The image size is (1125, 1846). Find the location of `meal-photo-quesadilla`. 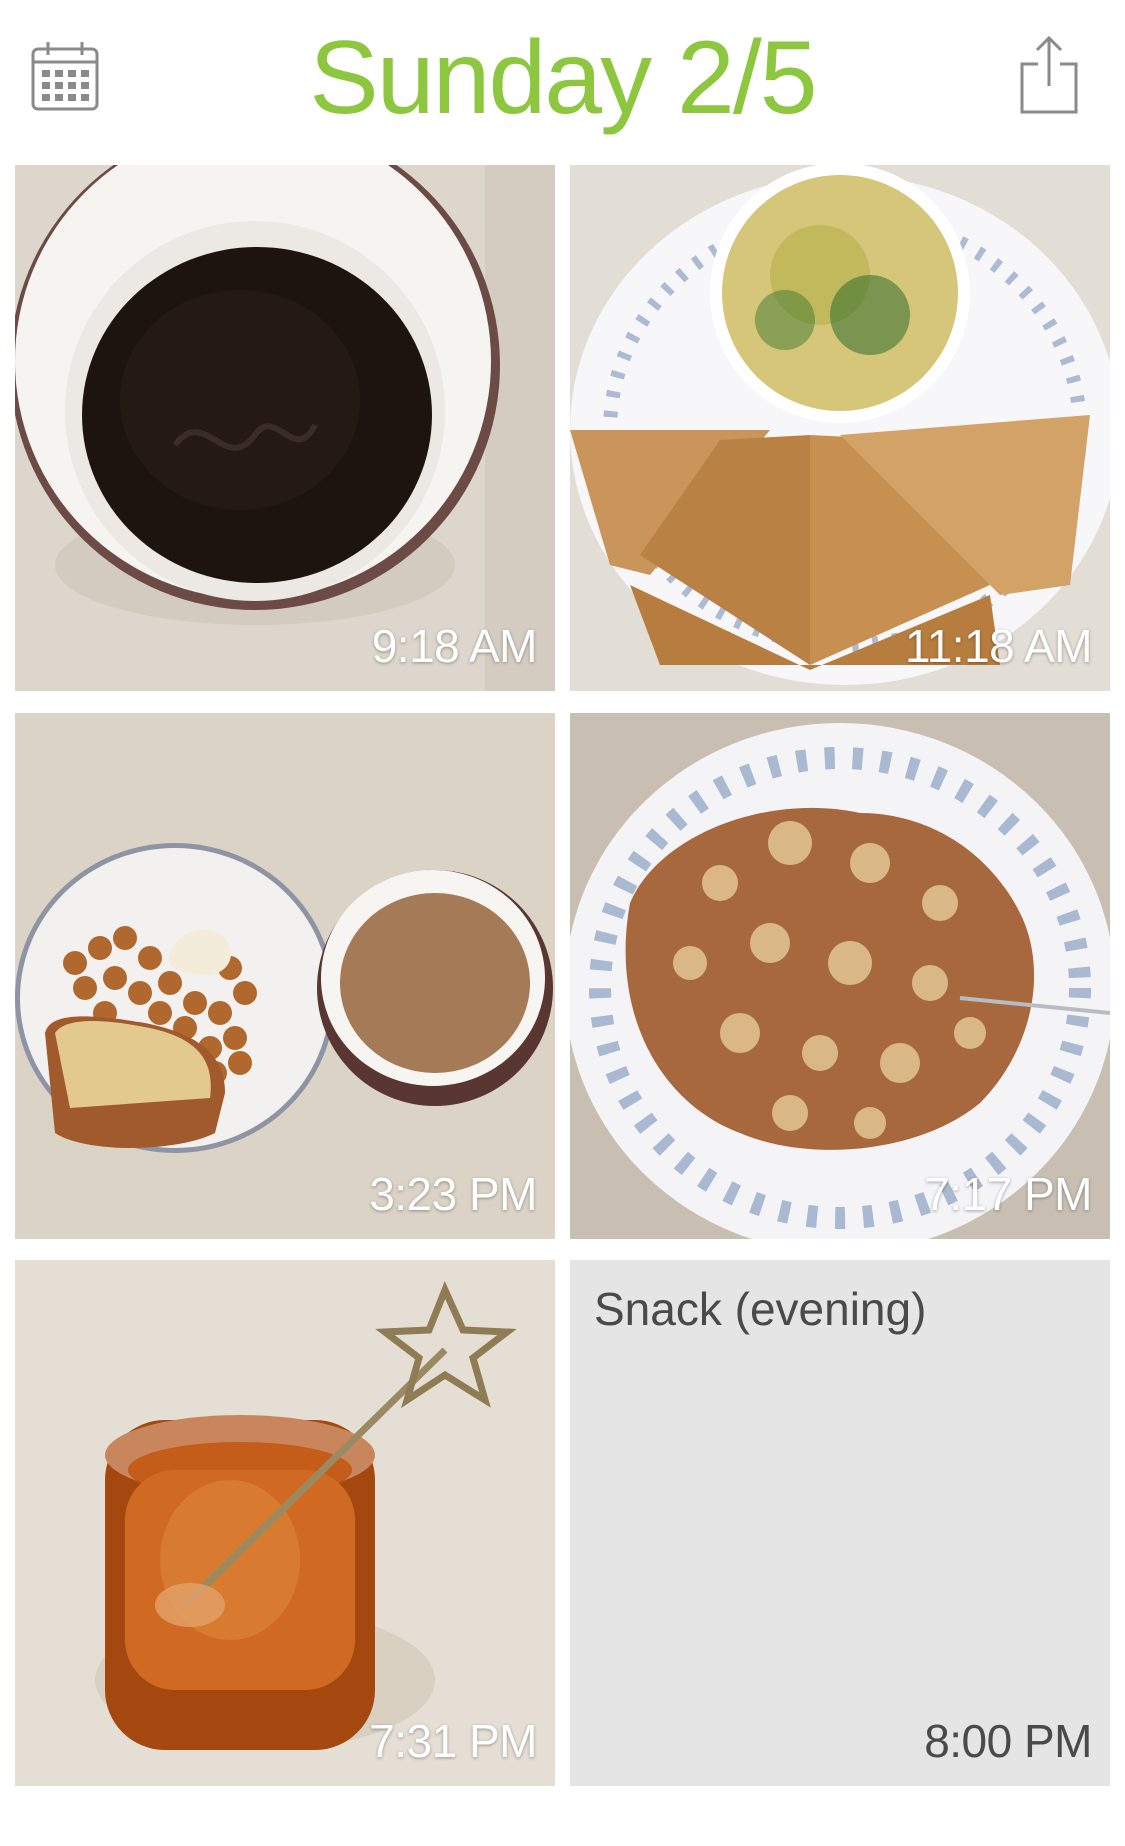

meal-photo-quesadilla is located at coordinates (840, 428).